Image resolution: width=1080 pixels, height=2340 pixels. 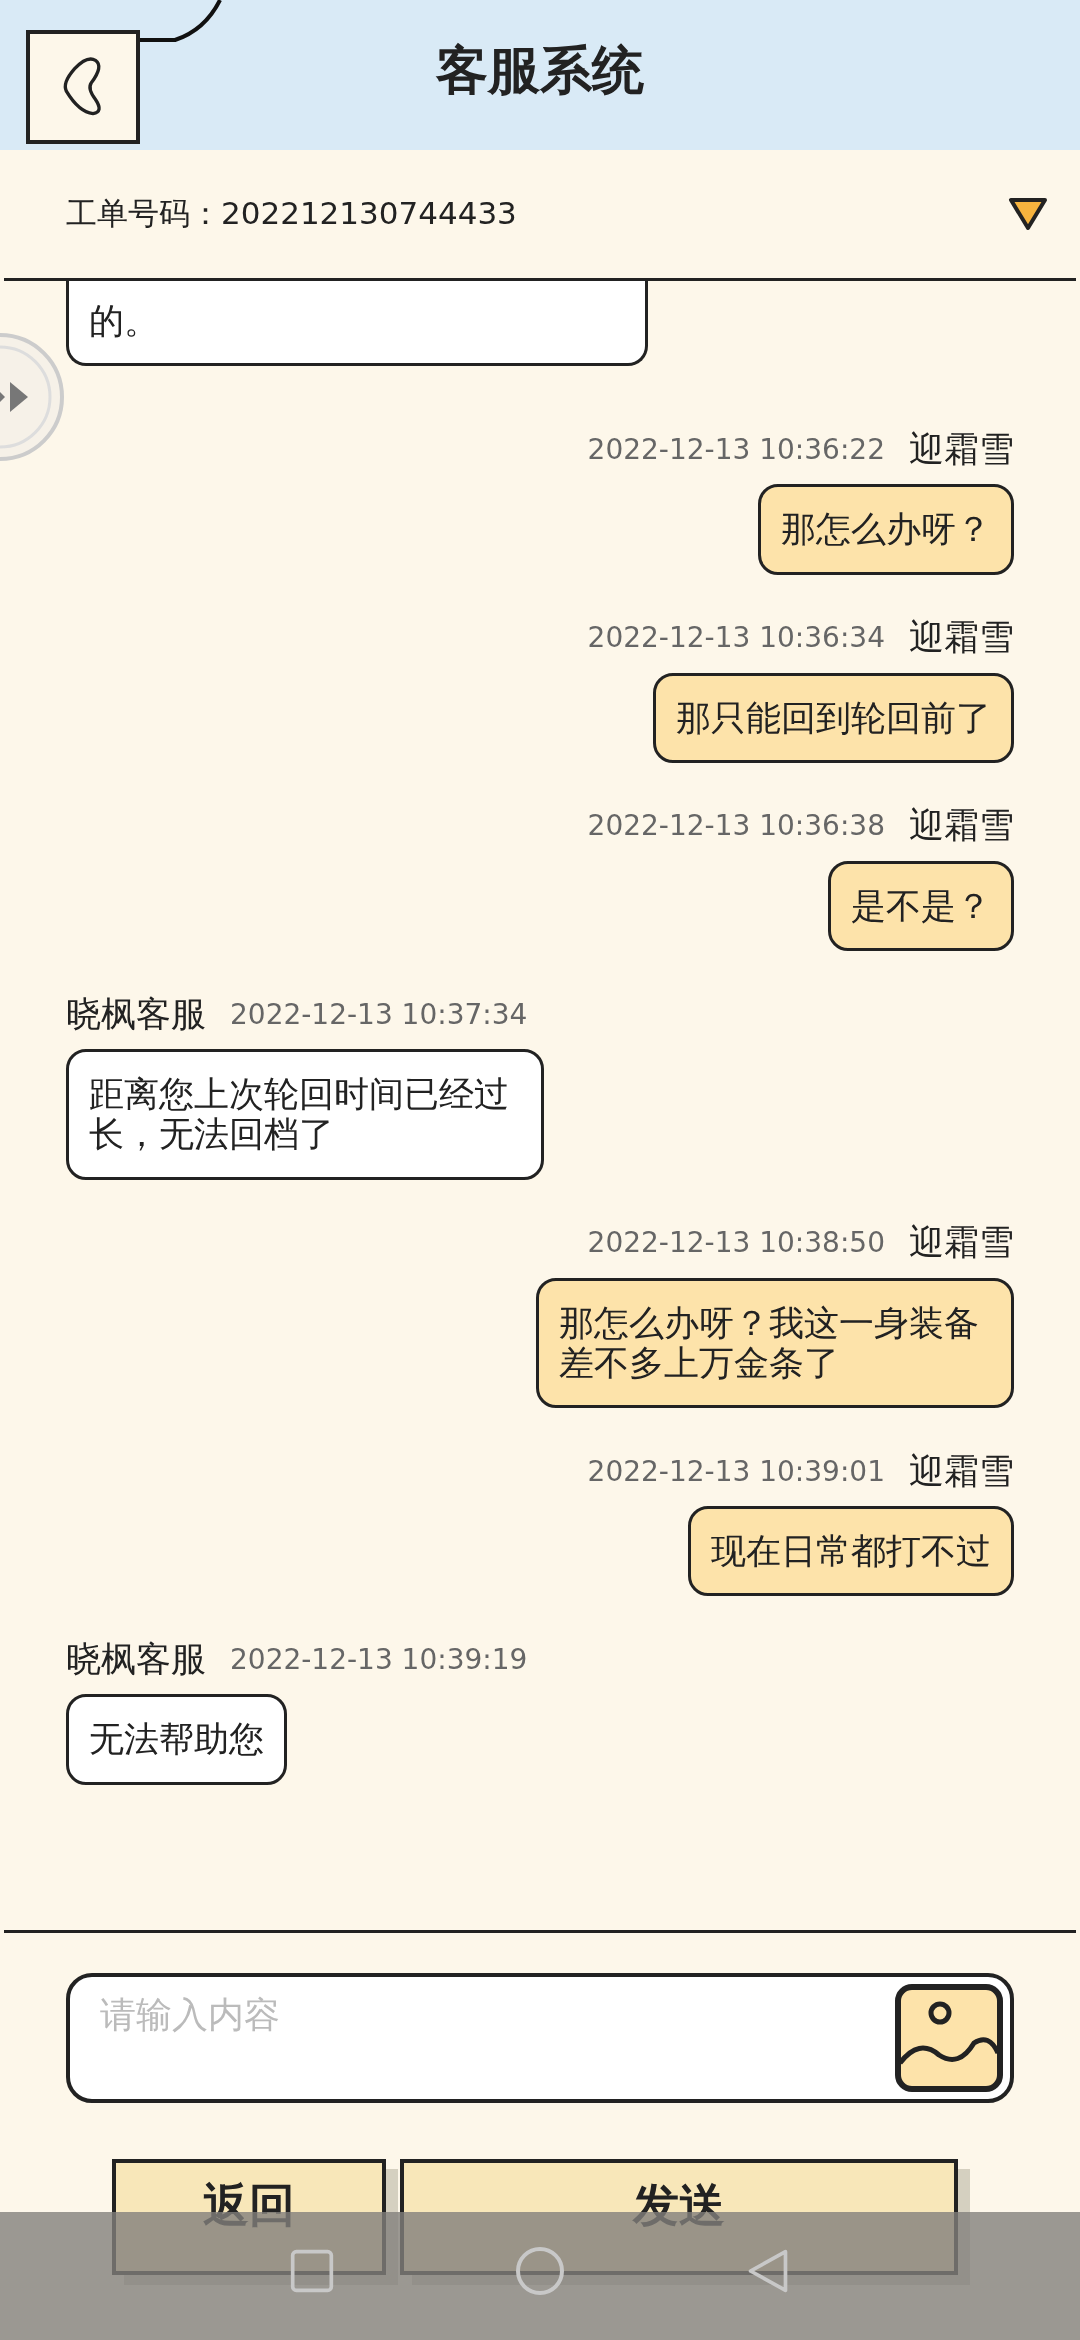 What do you see at coordinates (736, 1471) in the screenshot?
I see `message-time: 2022-12-13 10:39:01` at bounding box center [736, 1471].